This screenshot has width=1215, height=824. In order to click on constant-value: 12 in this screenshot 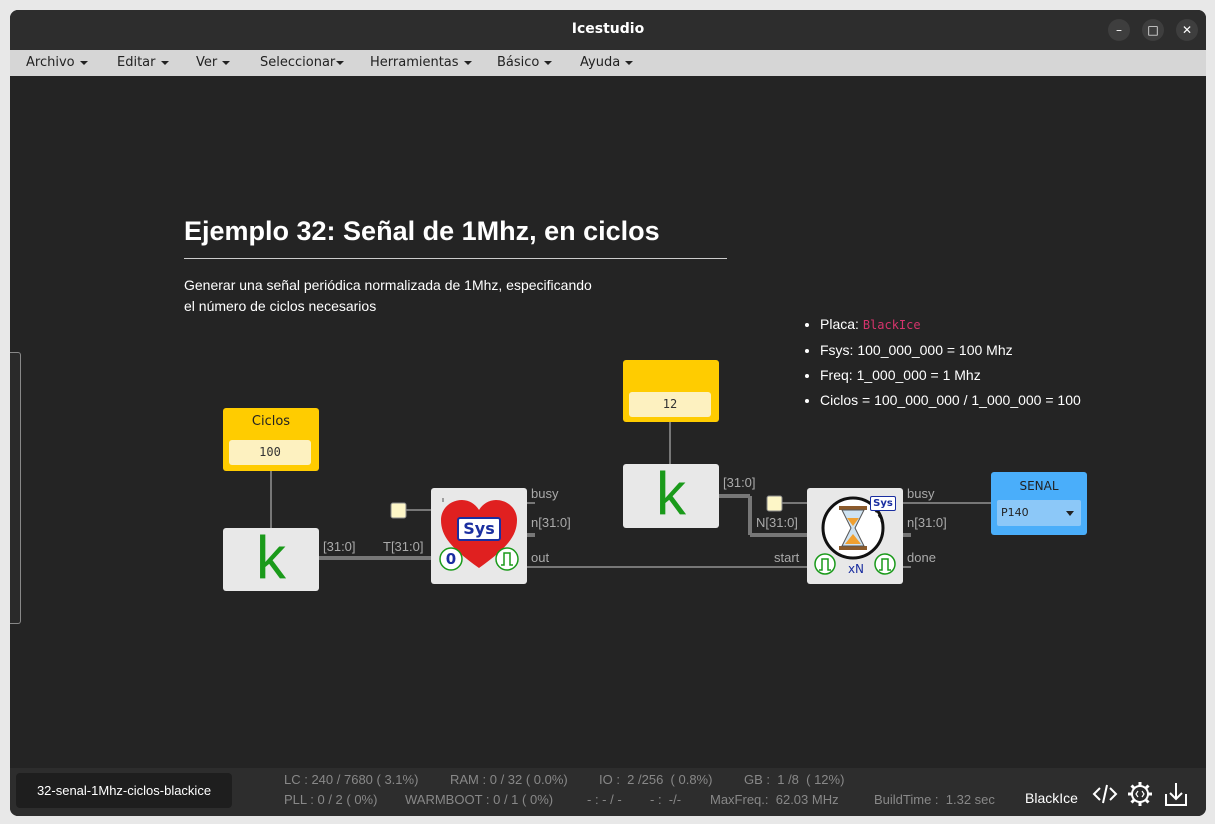, I will do `click(670, 404)`.